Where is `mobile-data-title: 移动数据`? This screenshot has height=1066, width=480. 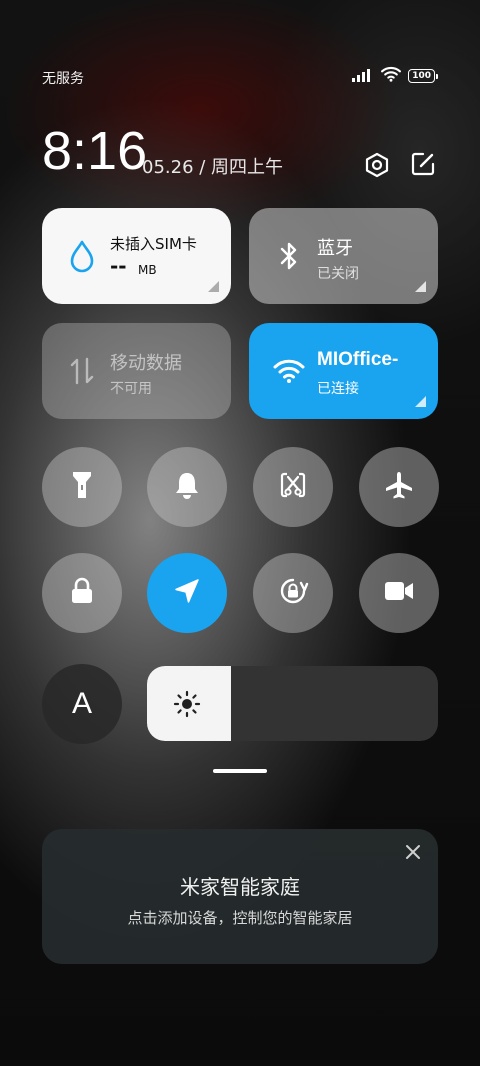
mobile-data-title: 移动数据 is located at coordinates (146, 363).